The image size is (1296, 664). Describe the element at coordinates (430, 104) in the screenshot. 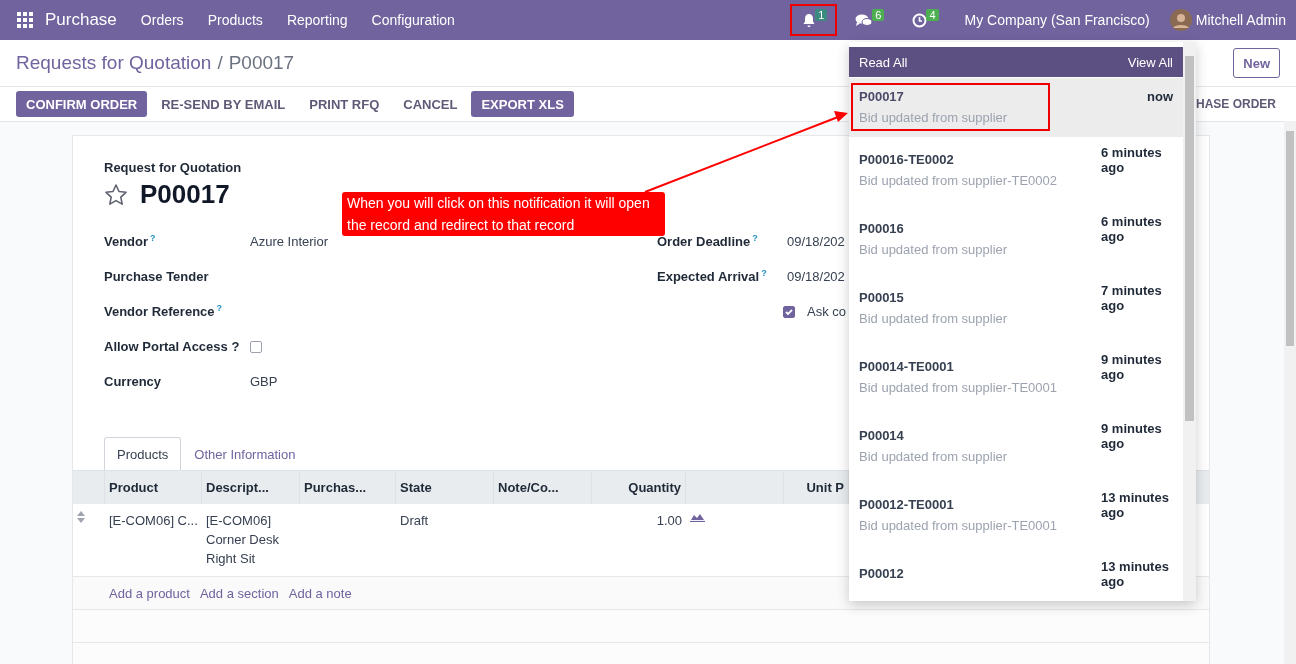

I see `action-button: CANCEL` at that location.